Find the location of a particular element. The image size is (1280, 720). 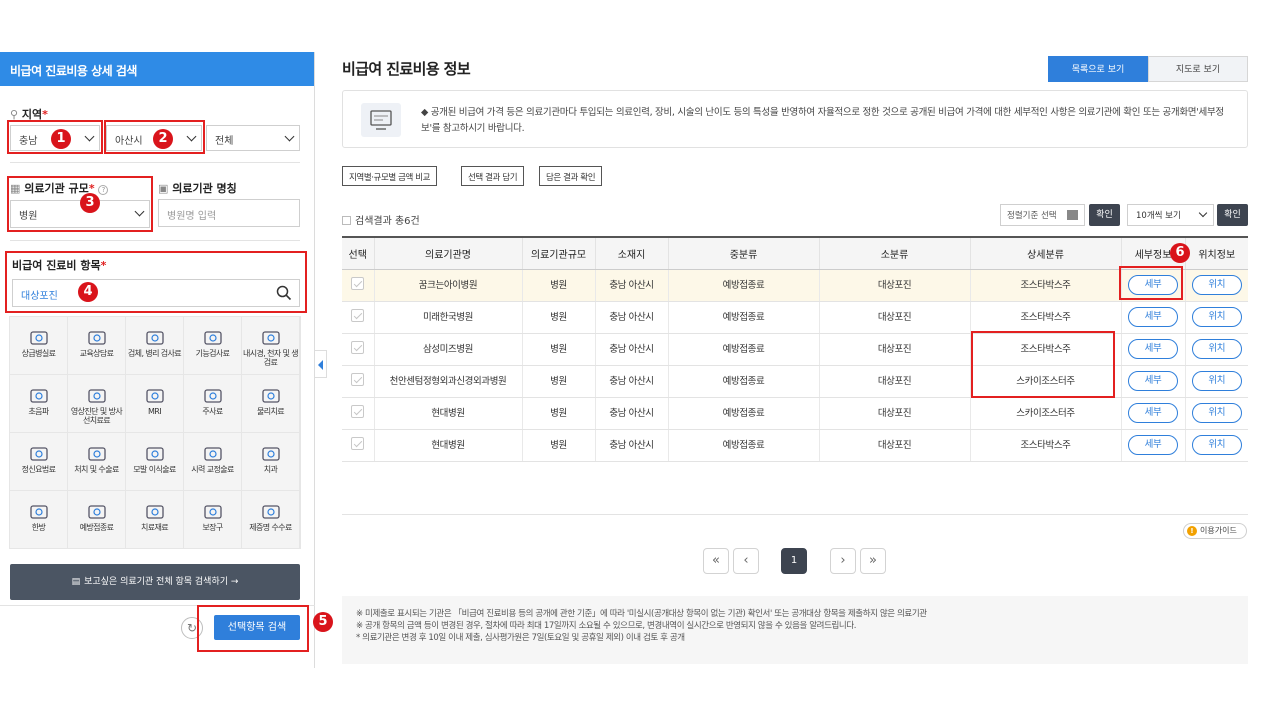

list-icon is located at coordinates (346, 220).